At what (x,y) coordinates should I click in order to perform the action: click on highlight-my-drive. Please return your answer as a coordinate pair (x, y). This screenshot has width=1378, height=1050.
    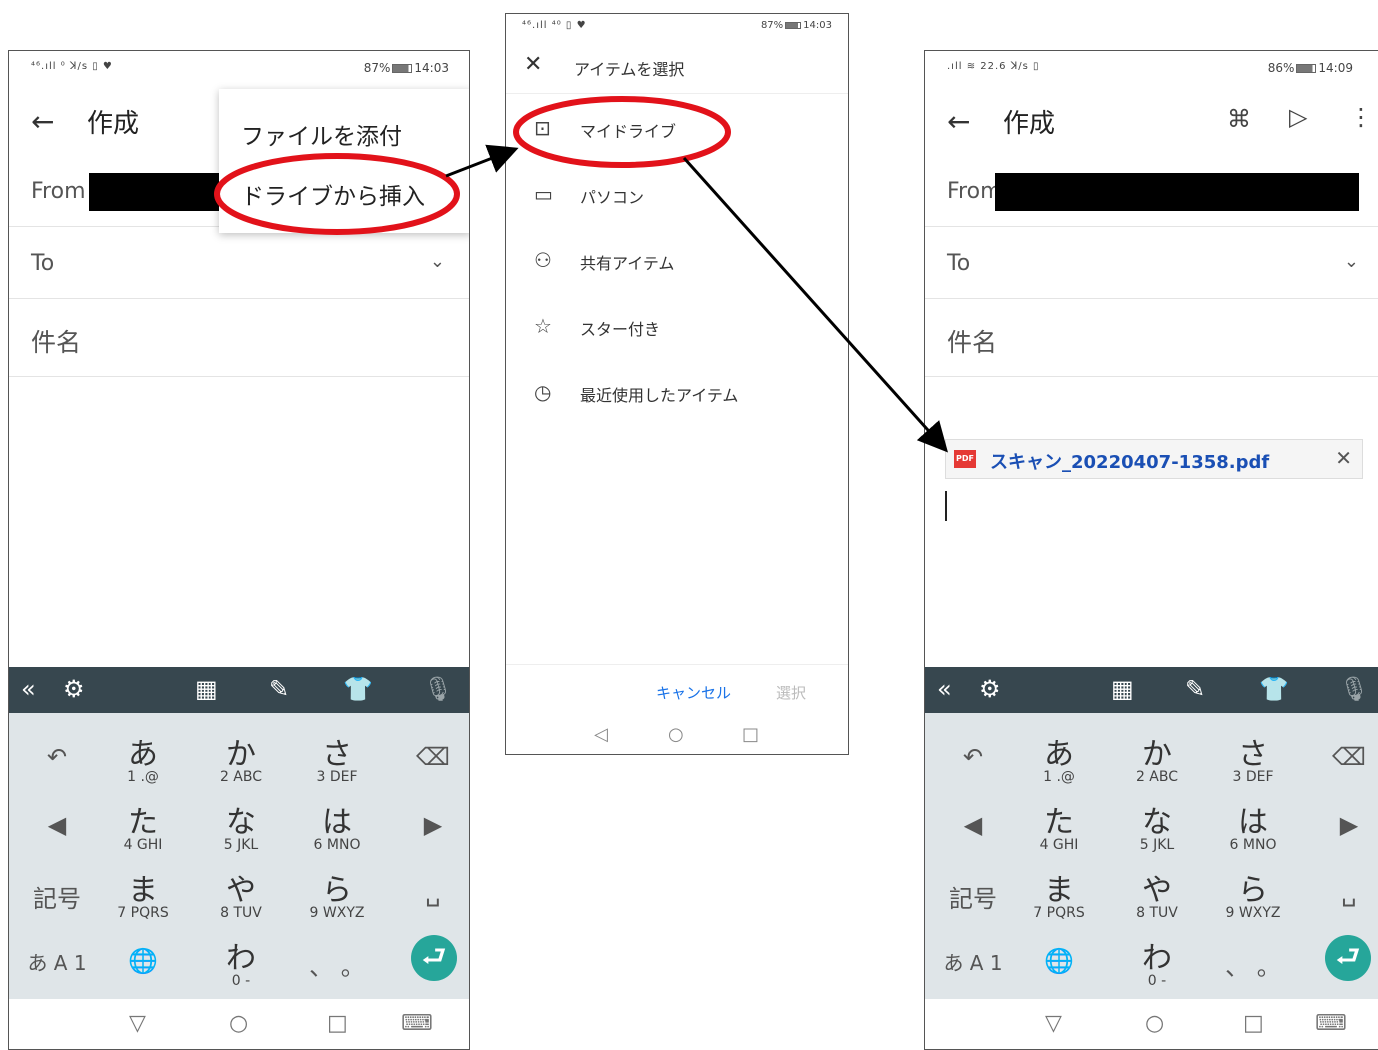
    Looking at the image, I should click on (622, 132).